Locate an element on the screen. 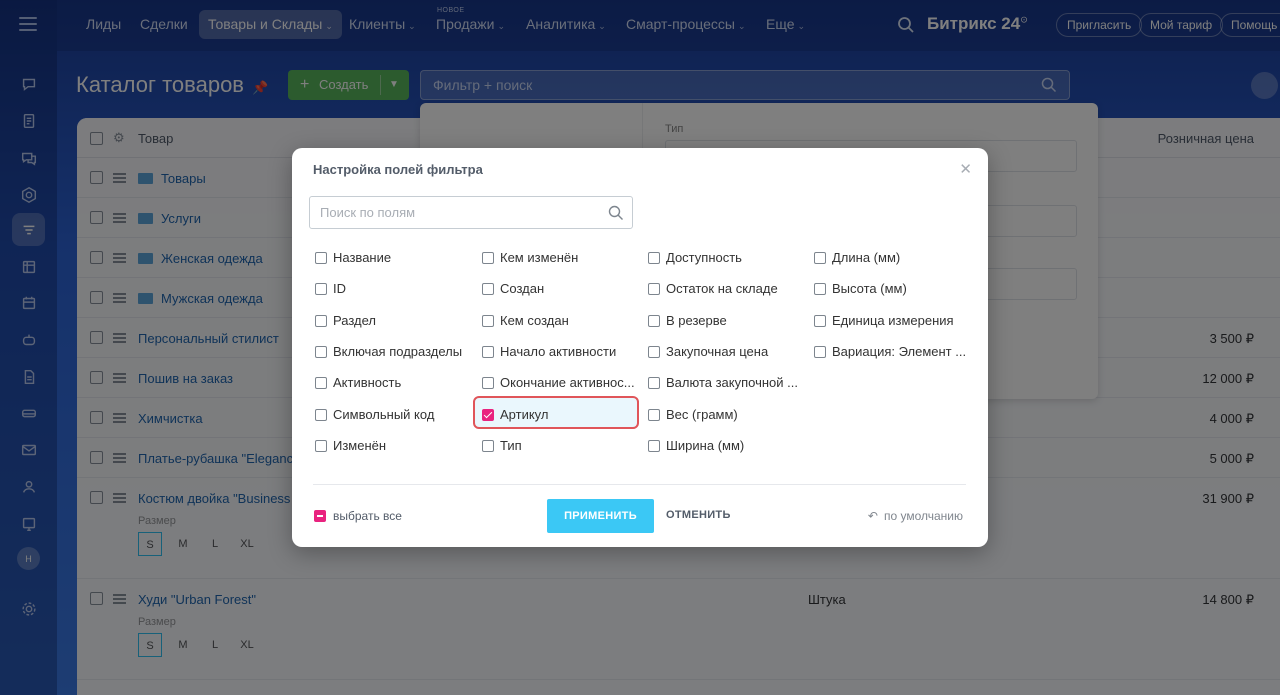 The width and height of the screenshot is (1280, 695). divider is located at coordinates (639, 484).